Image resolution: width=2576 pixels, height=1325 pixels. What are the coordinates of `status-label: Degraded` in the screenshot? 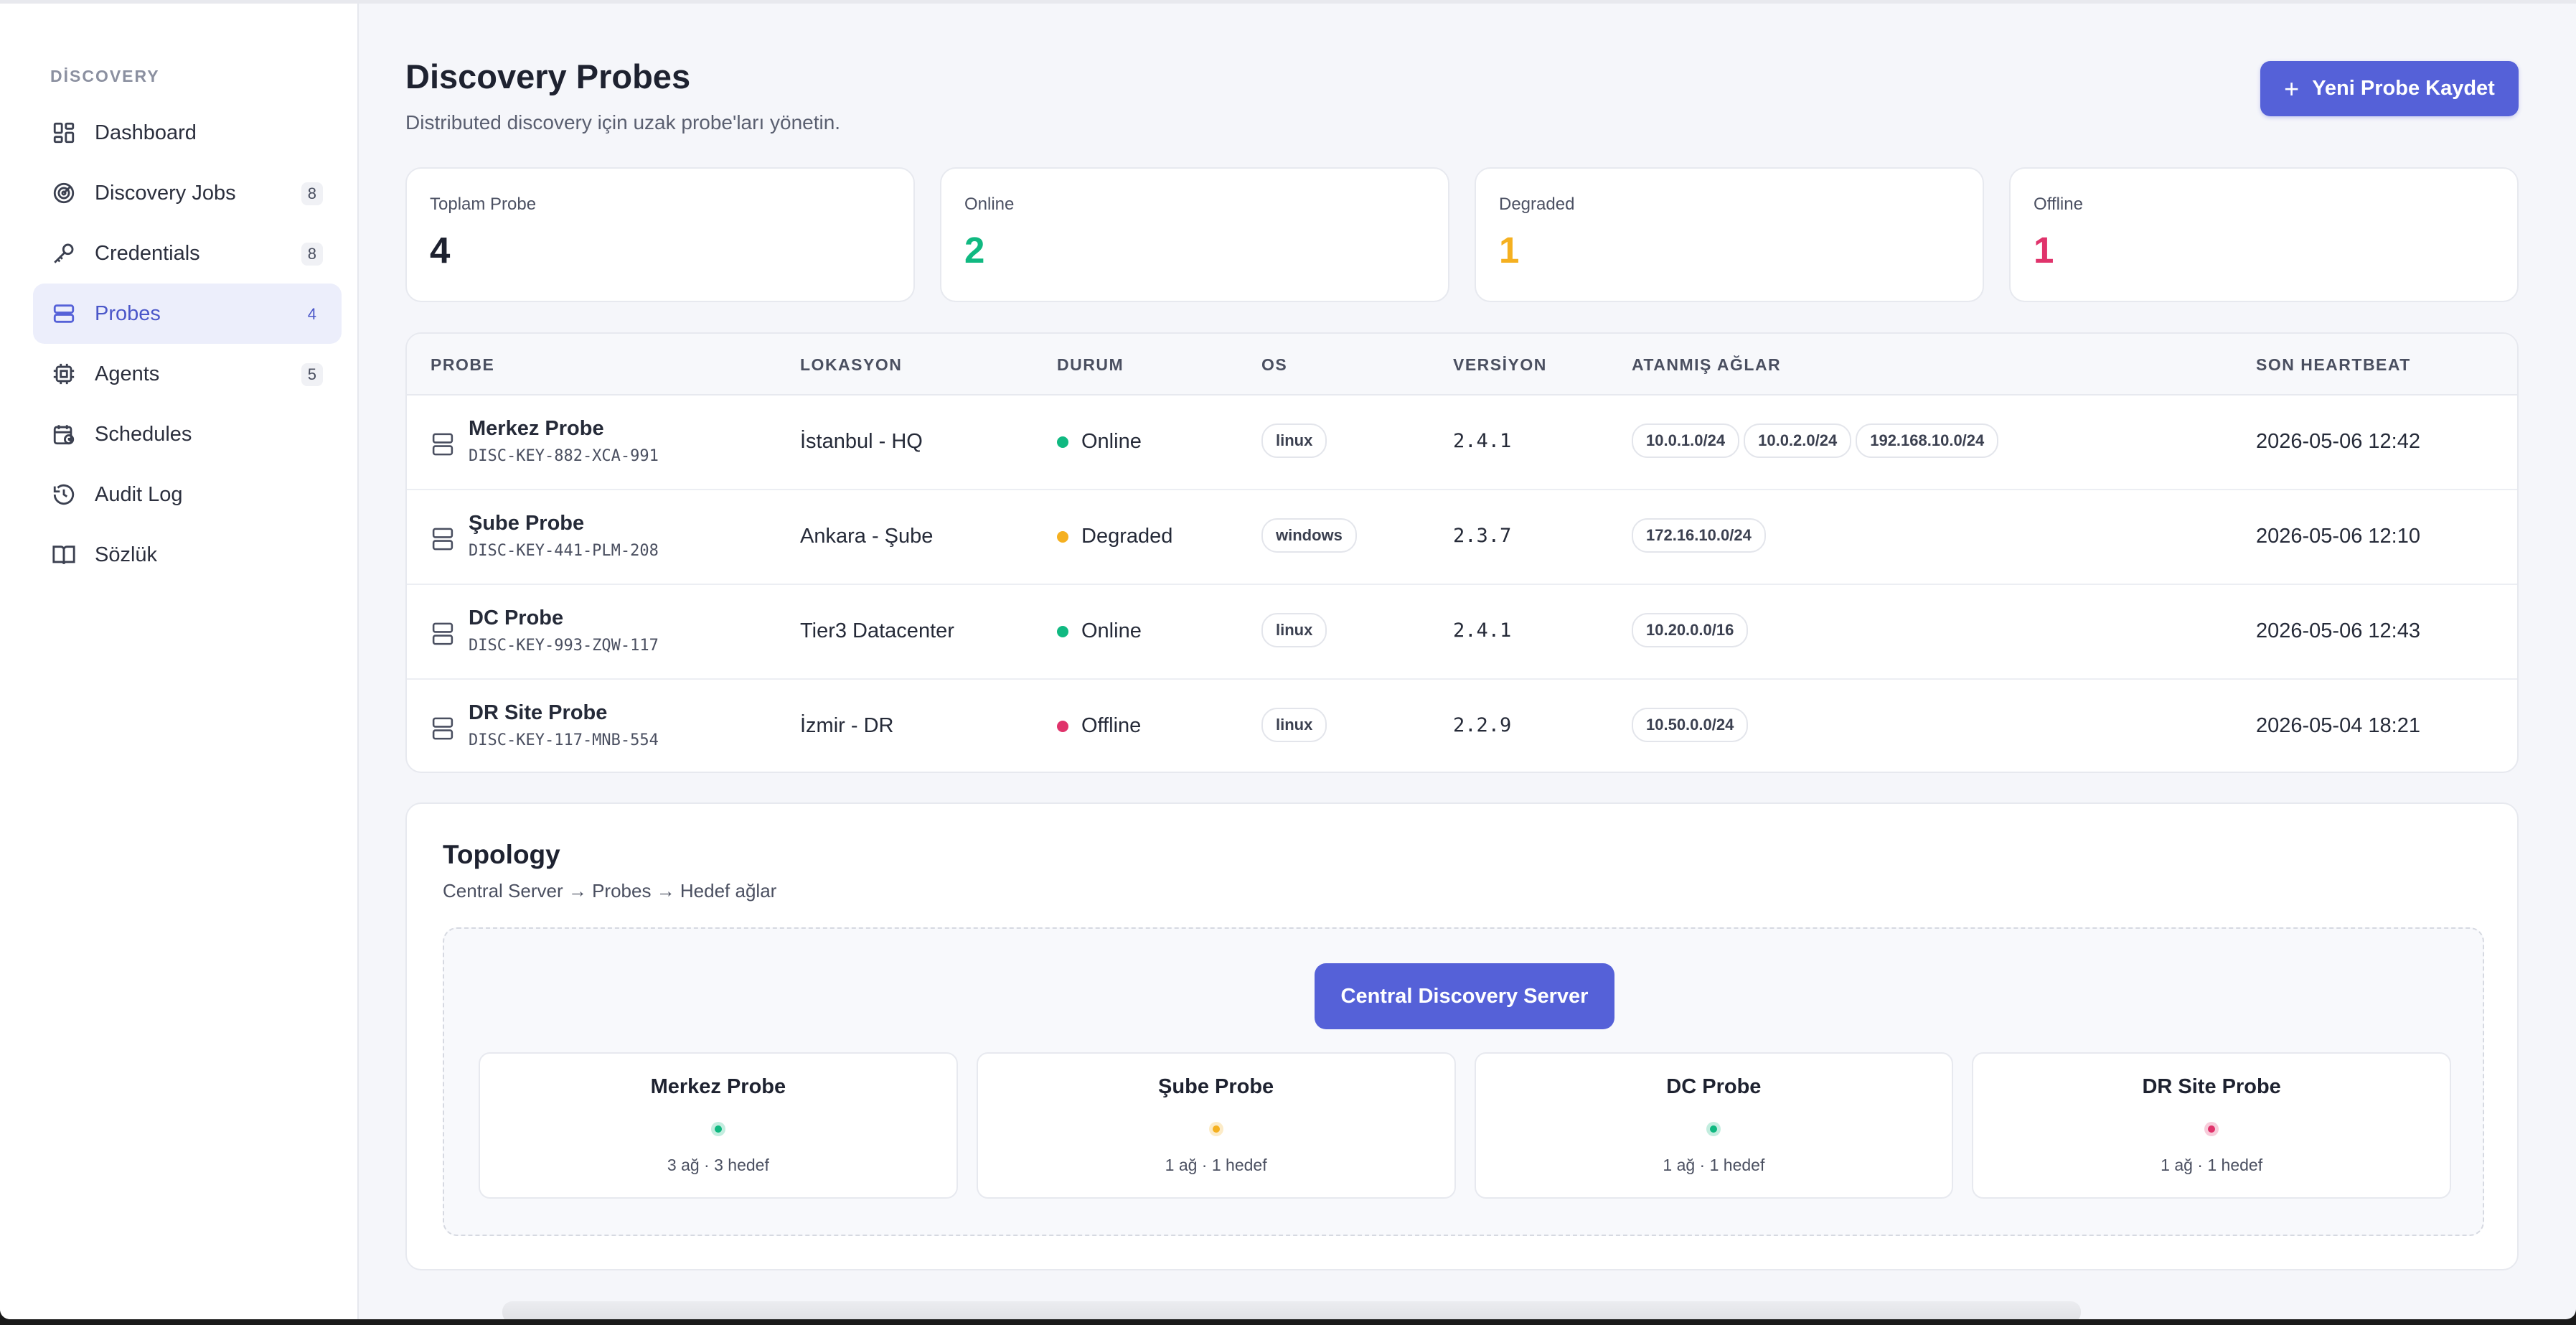 It's located at (1127, 536).